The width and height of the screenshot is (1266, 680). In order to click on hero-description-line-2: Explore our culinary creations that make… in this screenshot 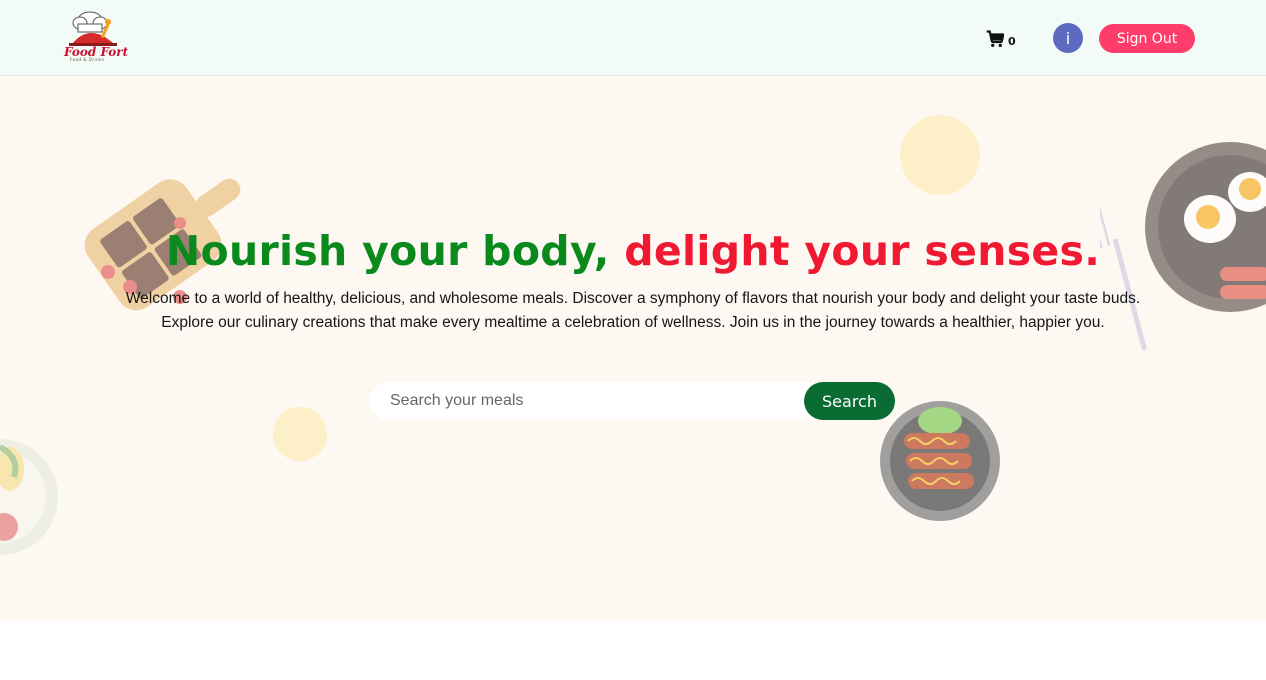, I will do `click(633, 322)`.